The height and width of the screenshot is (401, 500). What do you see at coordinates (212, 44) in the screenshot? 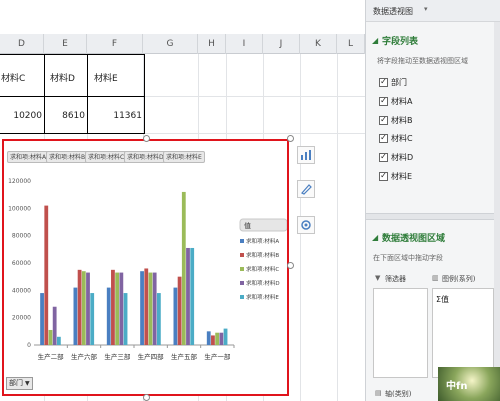
I see `column-header-h: H` at bounding box center [212, 44].